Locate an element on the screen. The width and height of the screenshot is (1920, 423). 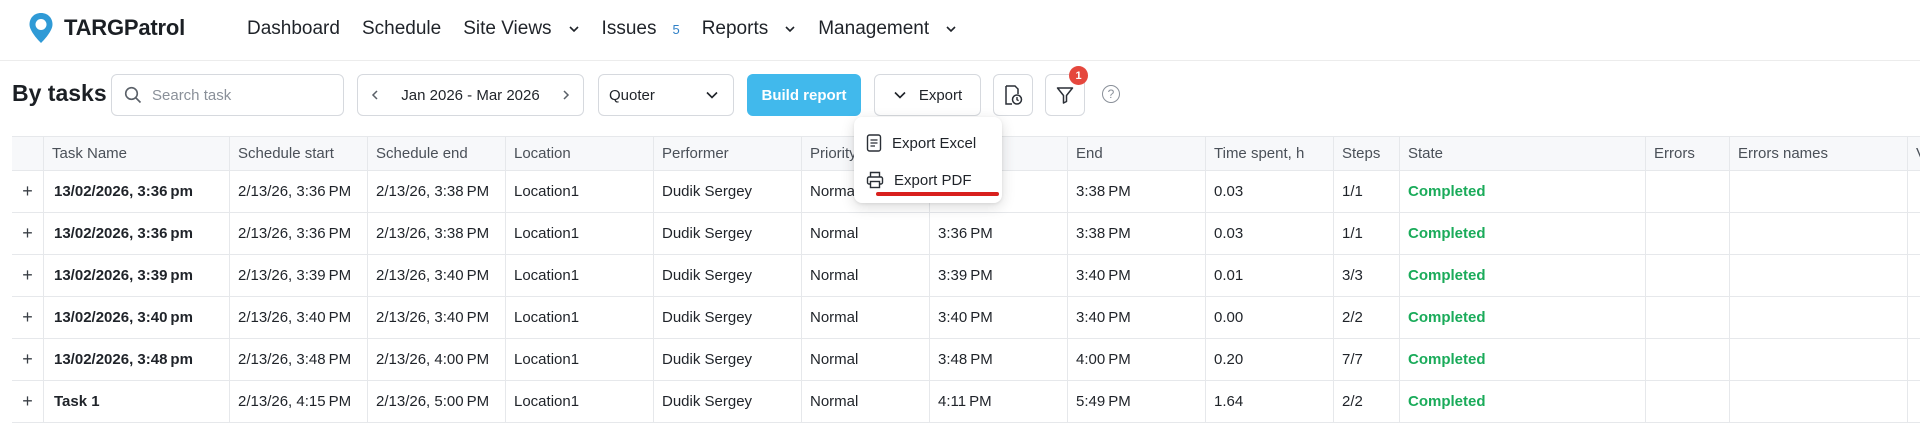
column-header: V is located at coordinates (1914, 153).